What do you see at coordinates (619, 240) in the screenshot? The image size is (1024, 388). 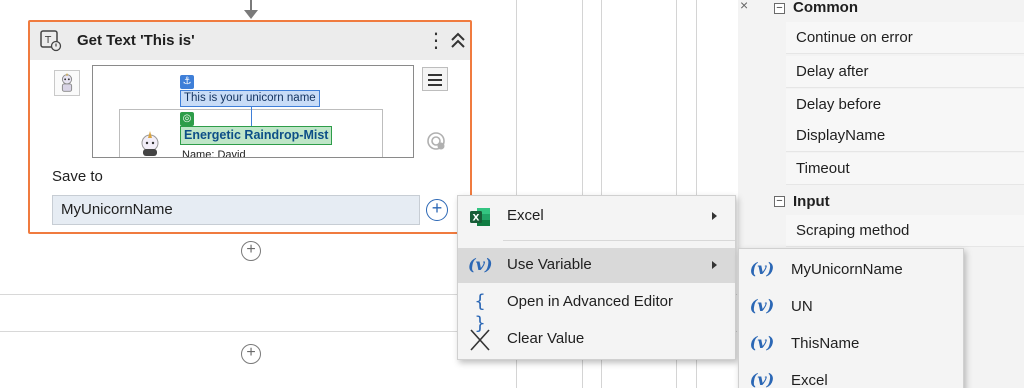 I see `menu-separator` at bounding box center [619, 240].